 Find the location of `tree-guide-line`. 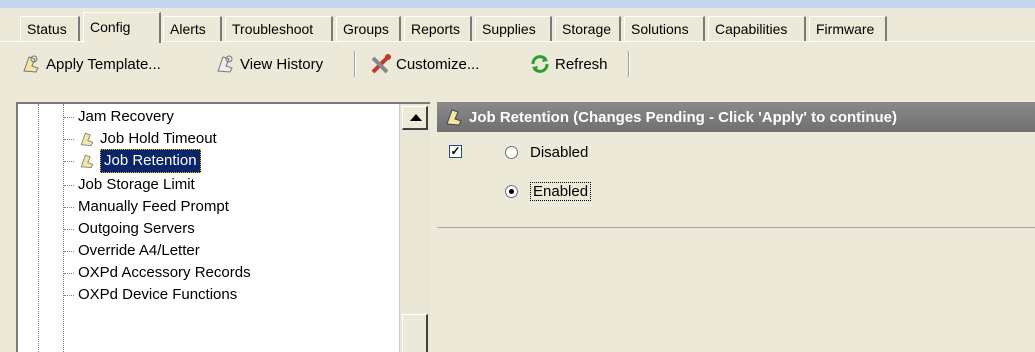

tree-guide-line is located at coordinates (38, 228).